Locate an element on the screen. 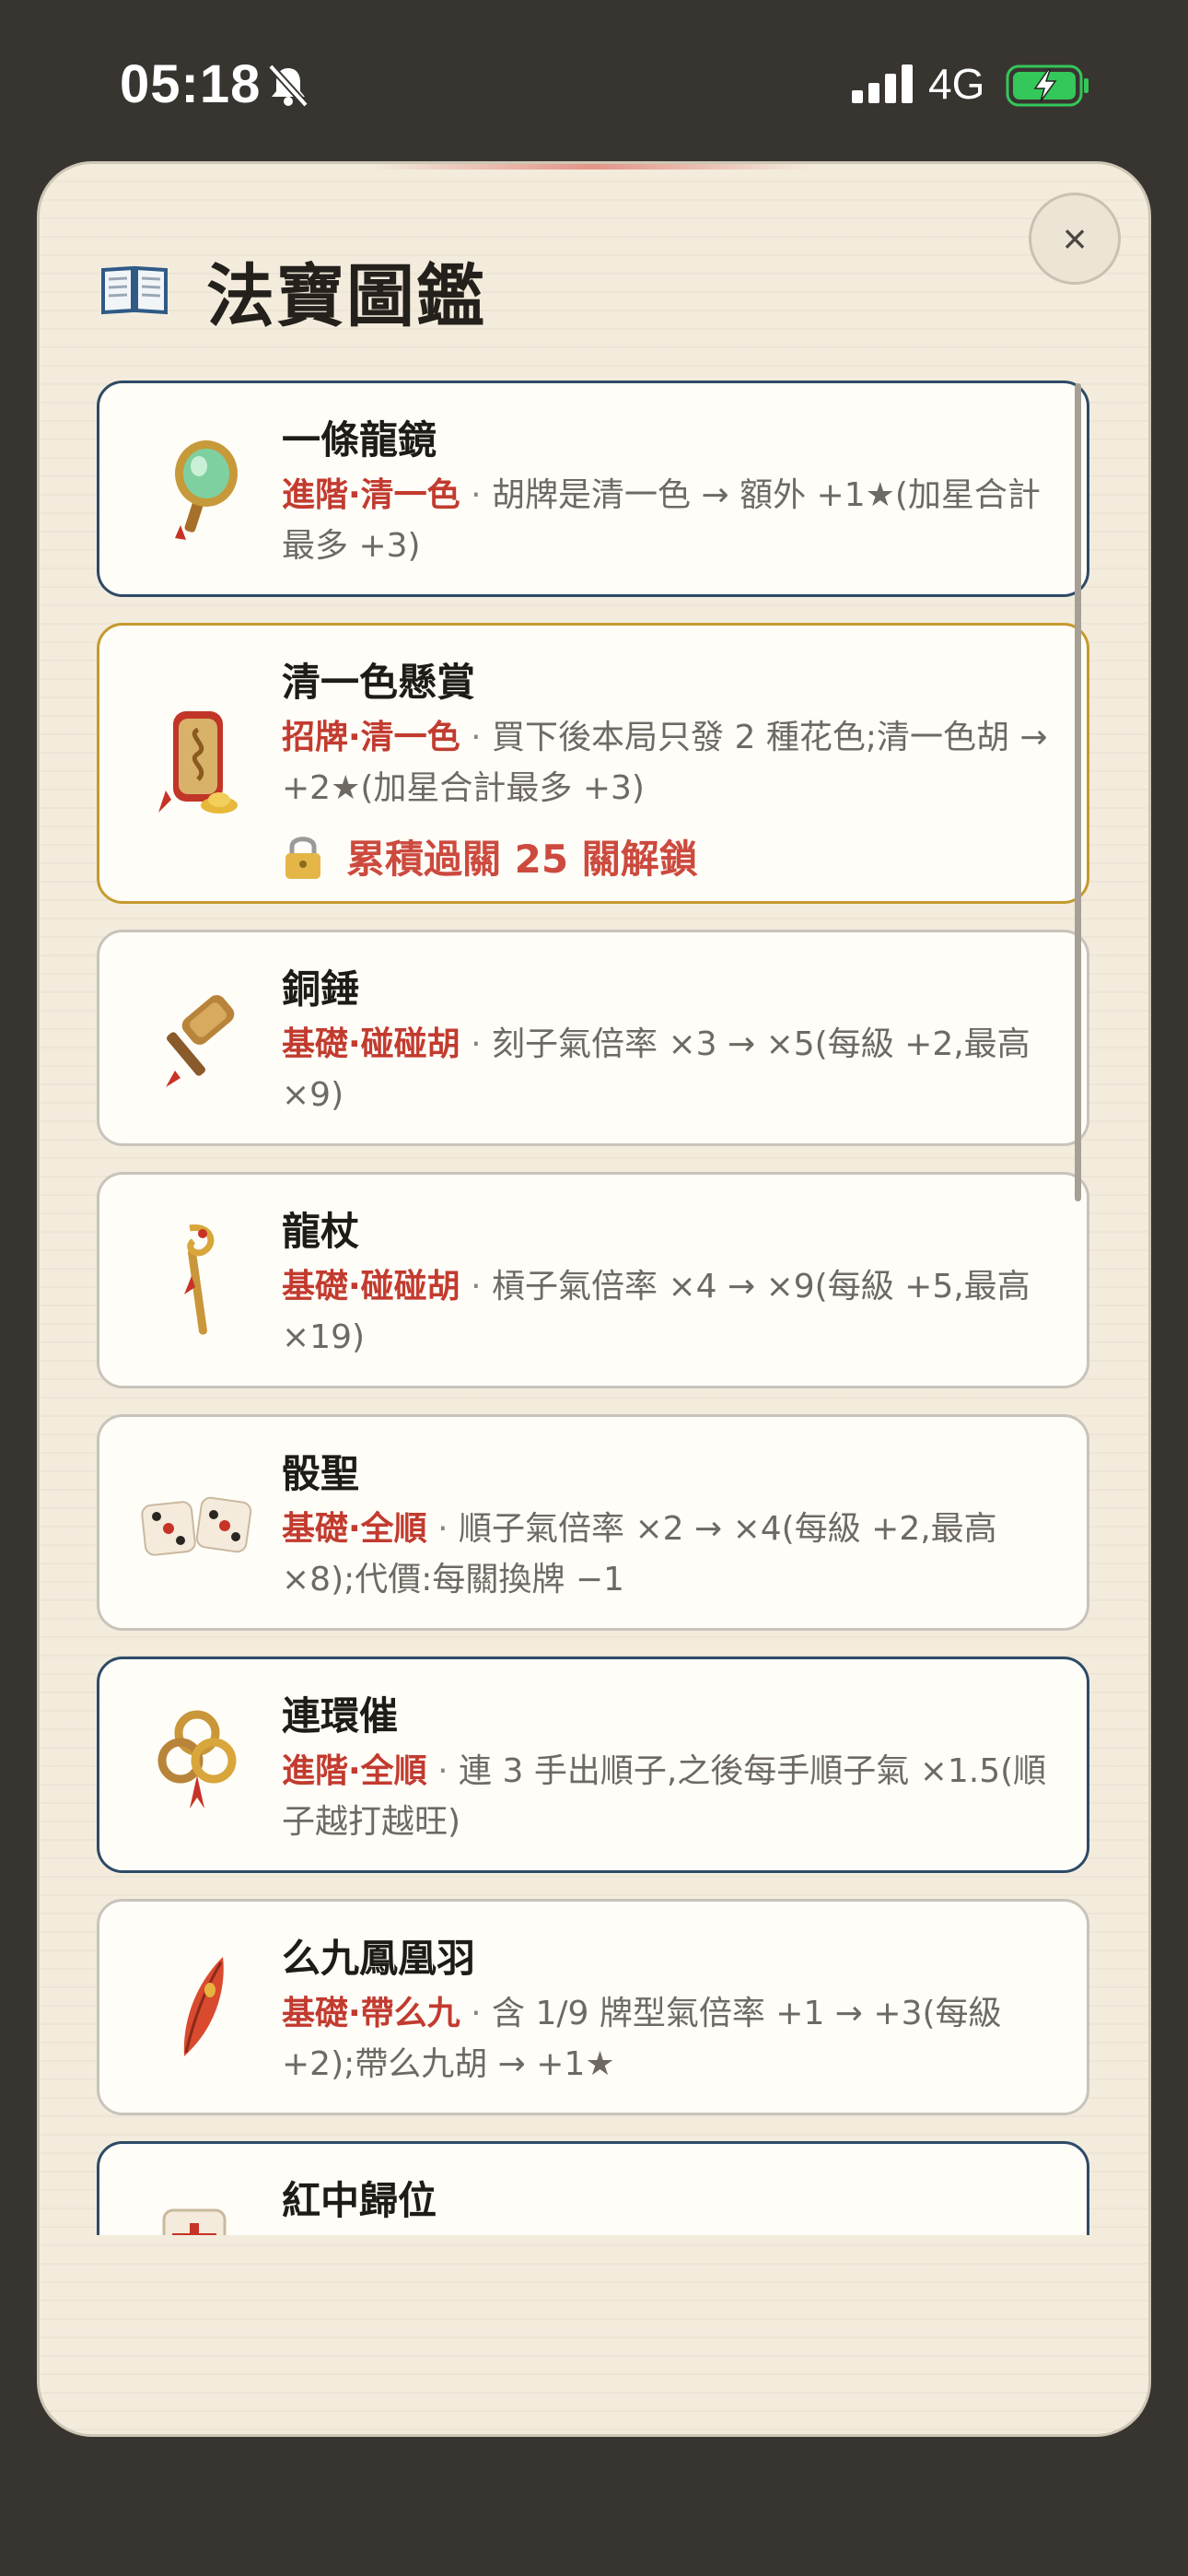 Image resolution: width=1188 pixels, height=2576 pixels. item-name: 銅錘 is located at coordinates (321, 989).